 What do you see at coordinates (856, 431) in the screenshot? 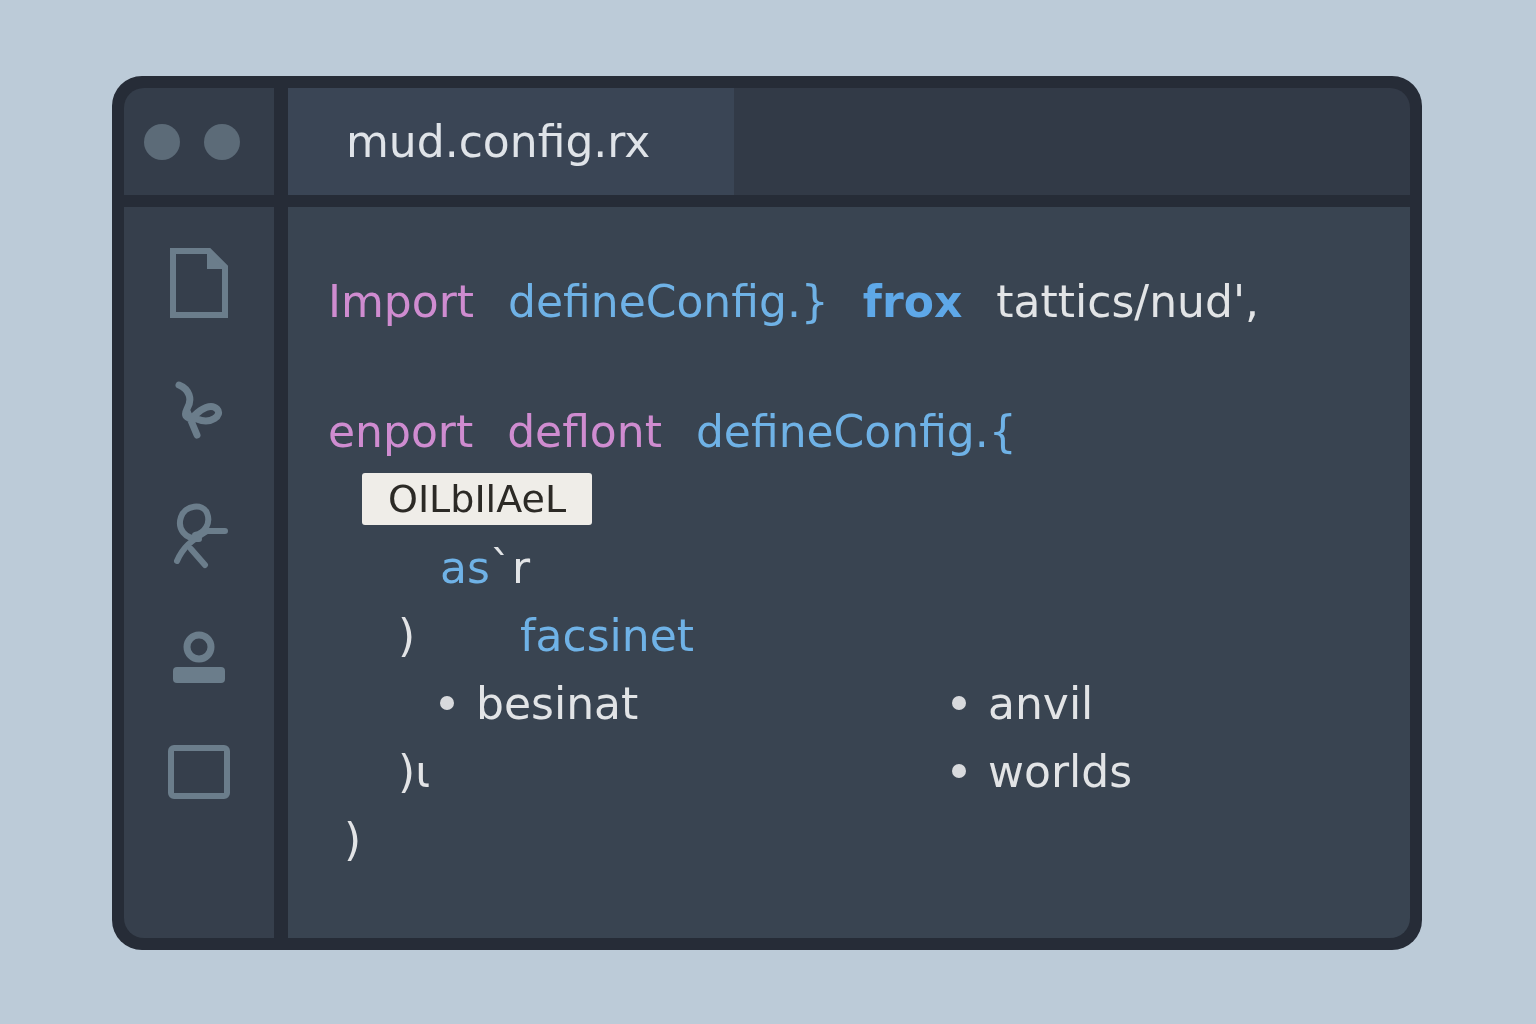
I see `code-token: defineConfig.{` at bounding box center [856, 431].